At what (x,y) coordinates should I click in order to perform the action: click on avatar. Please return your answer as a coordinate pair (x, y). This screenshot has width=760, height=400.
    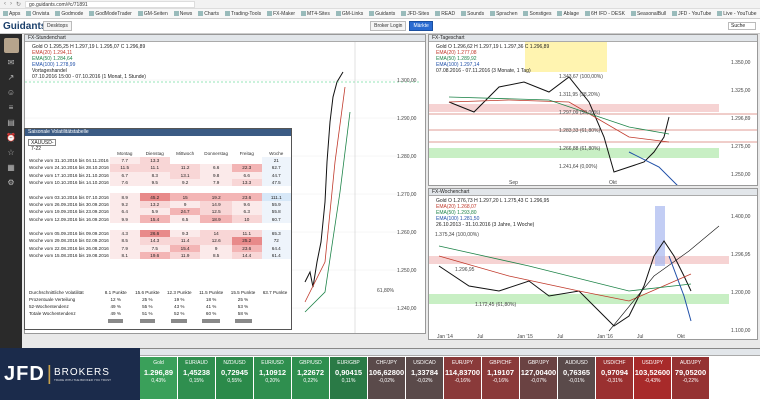
    Looking at the image, I should click on (11, 45).